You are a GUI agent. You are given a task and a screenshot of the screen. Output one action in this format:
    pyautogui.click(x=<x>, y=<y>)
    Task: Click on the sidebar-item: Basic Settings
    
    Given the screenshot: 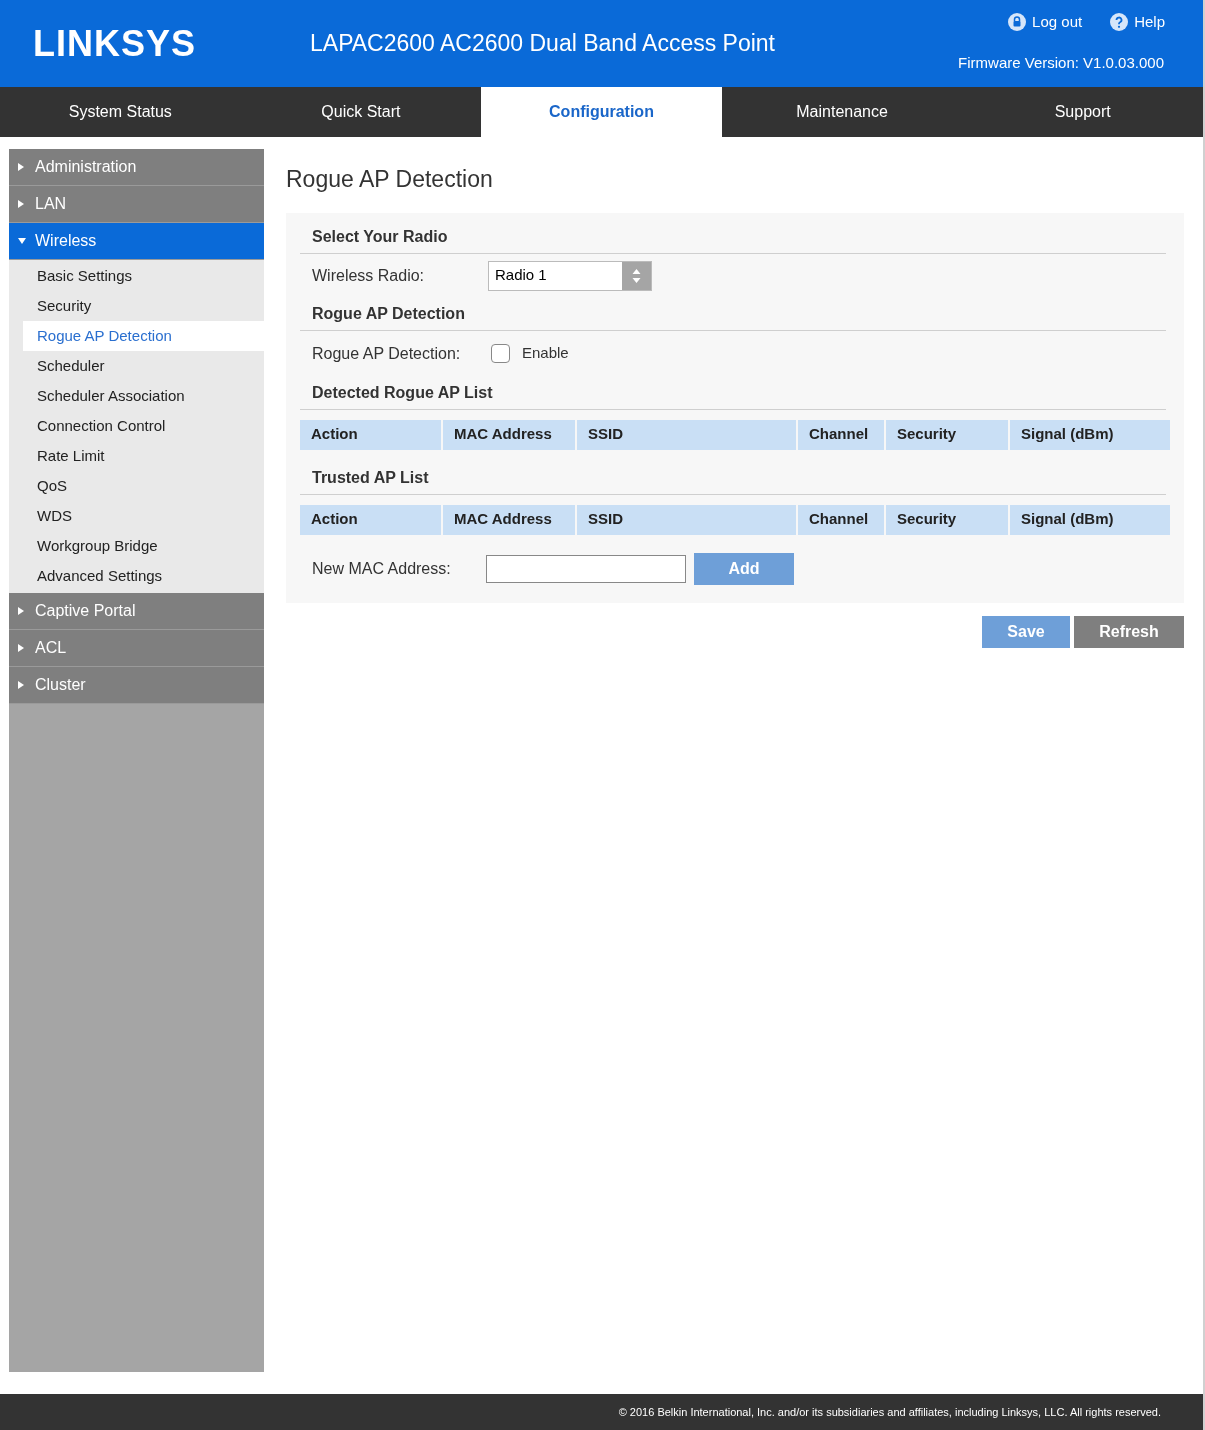 What is the action you would take?
    pyautogui.click(x=136, y=276)
    